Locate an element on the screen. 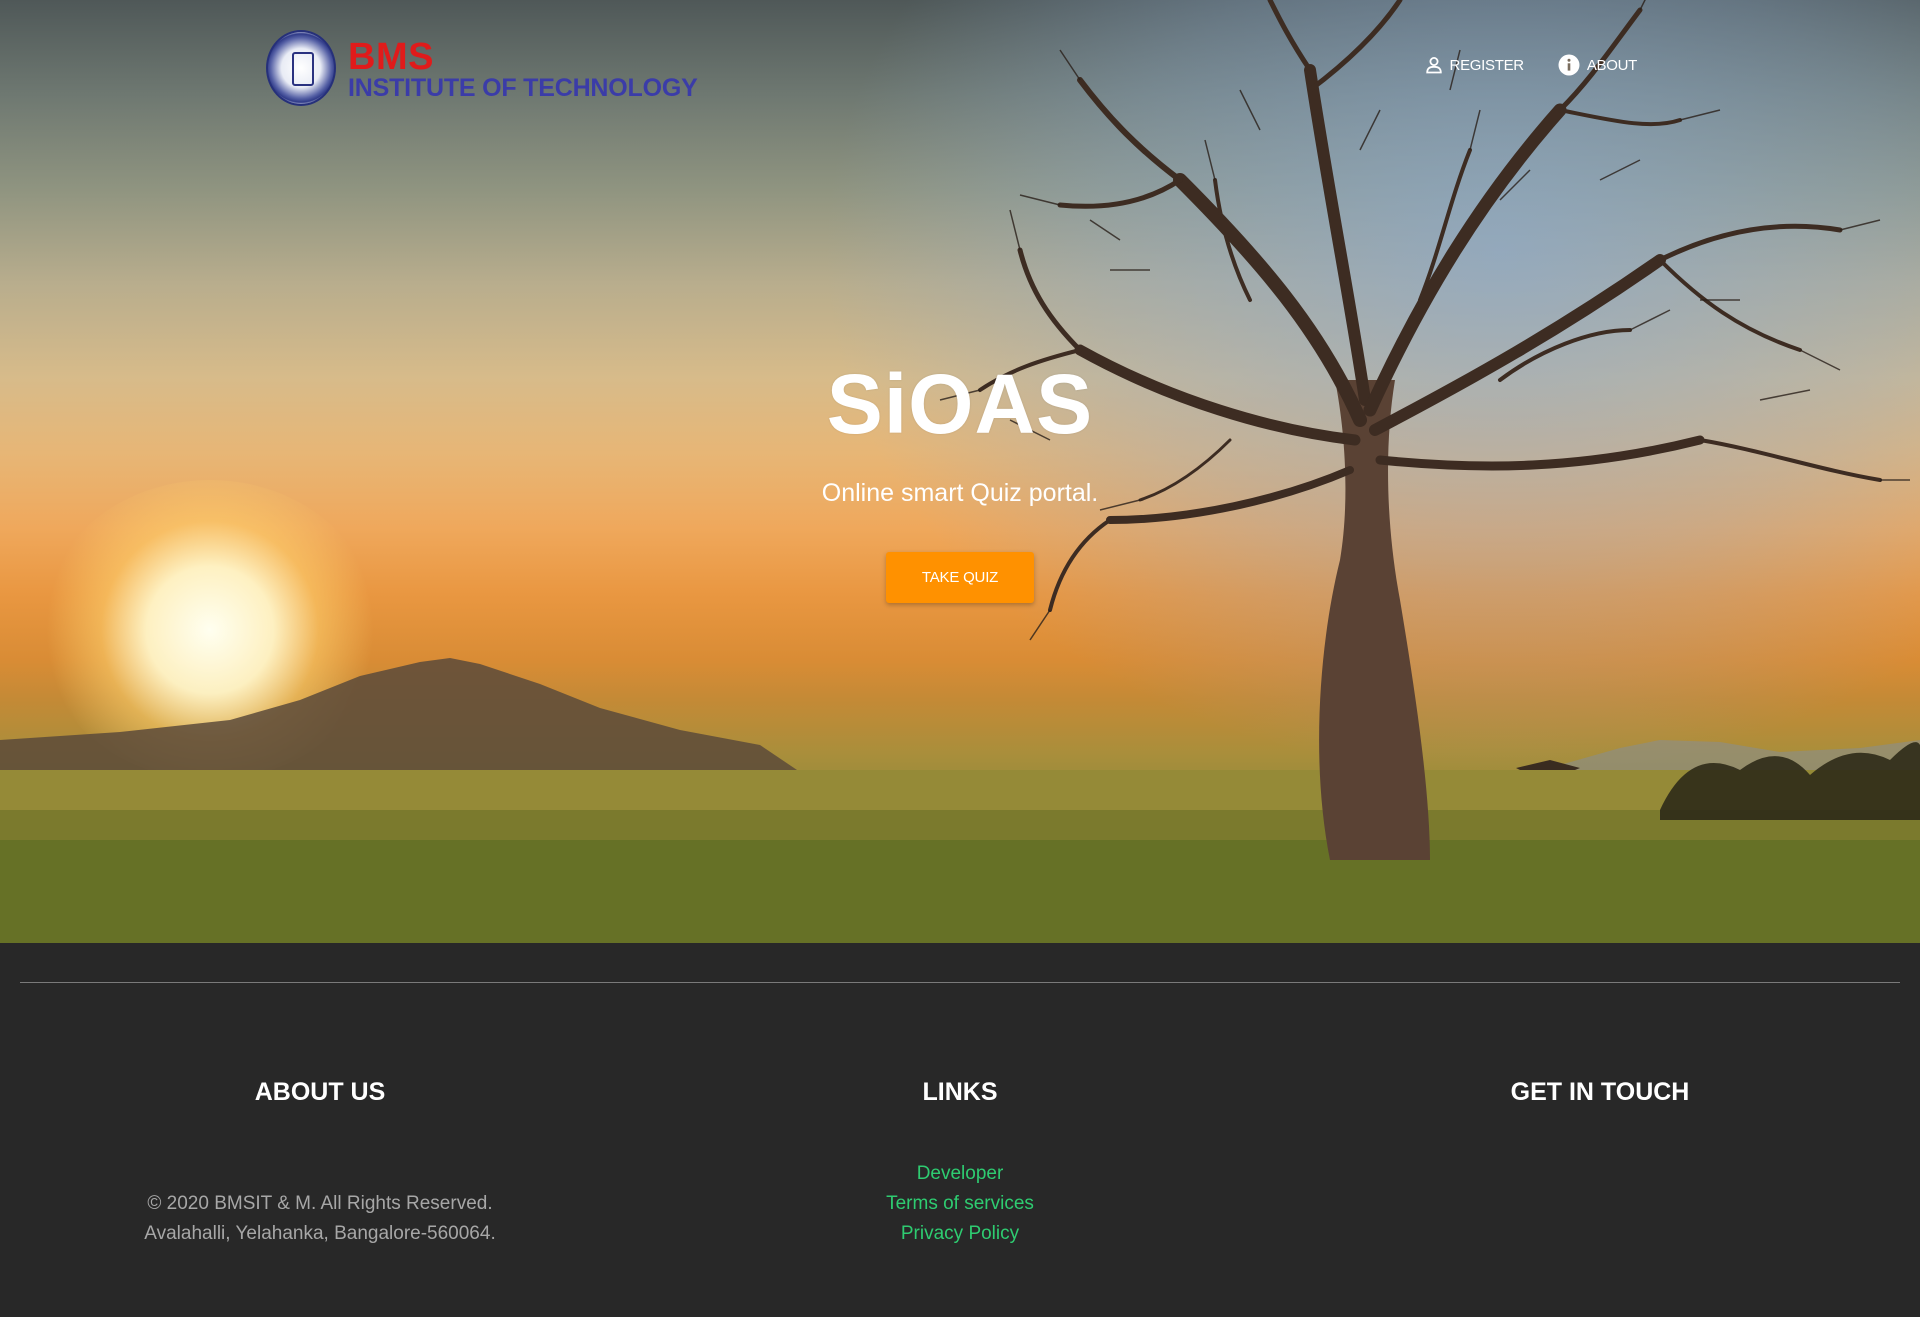 This screenshot has height=1317, width=1920. nav-about: ABOUT is located at coordinates (1597, 65).